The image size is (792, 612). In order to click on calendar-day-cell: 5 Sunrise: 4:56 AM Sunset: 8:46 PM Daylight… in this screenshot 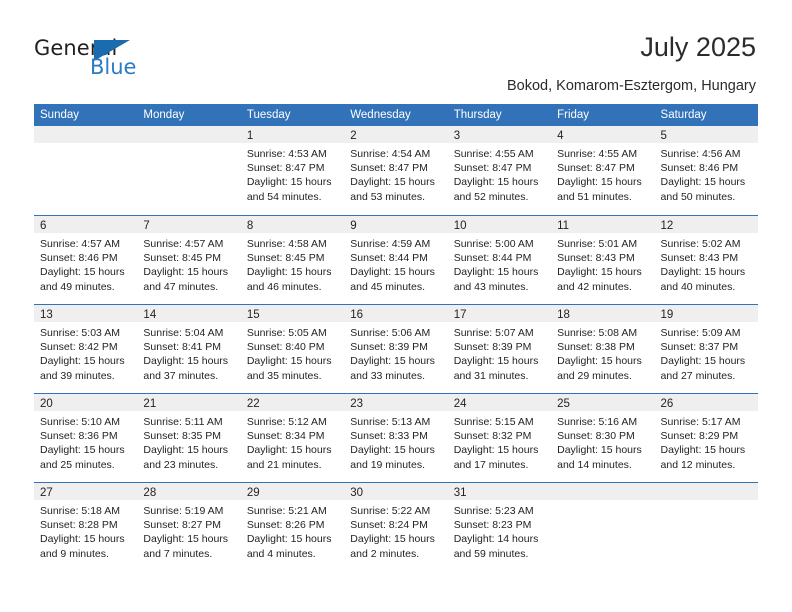, I will do `click(706, 170)`.